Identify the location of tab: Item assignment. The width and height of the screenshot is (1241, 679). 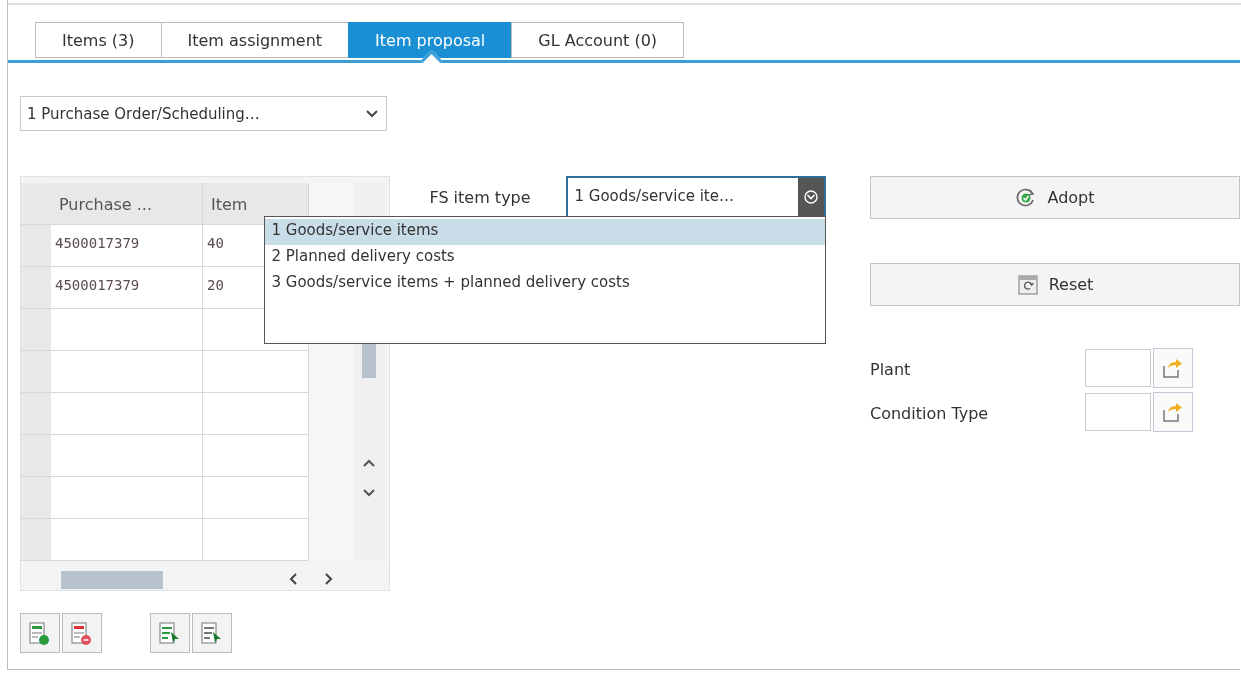
(254, 40).